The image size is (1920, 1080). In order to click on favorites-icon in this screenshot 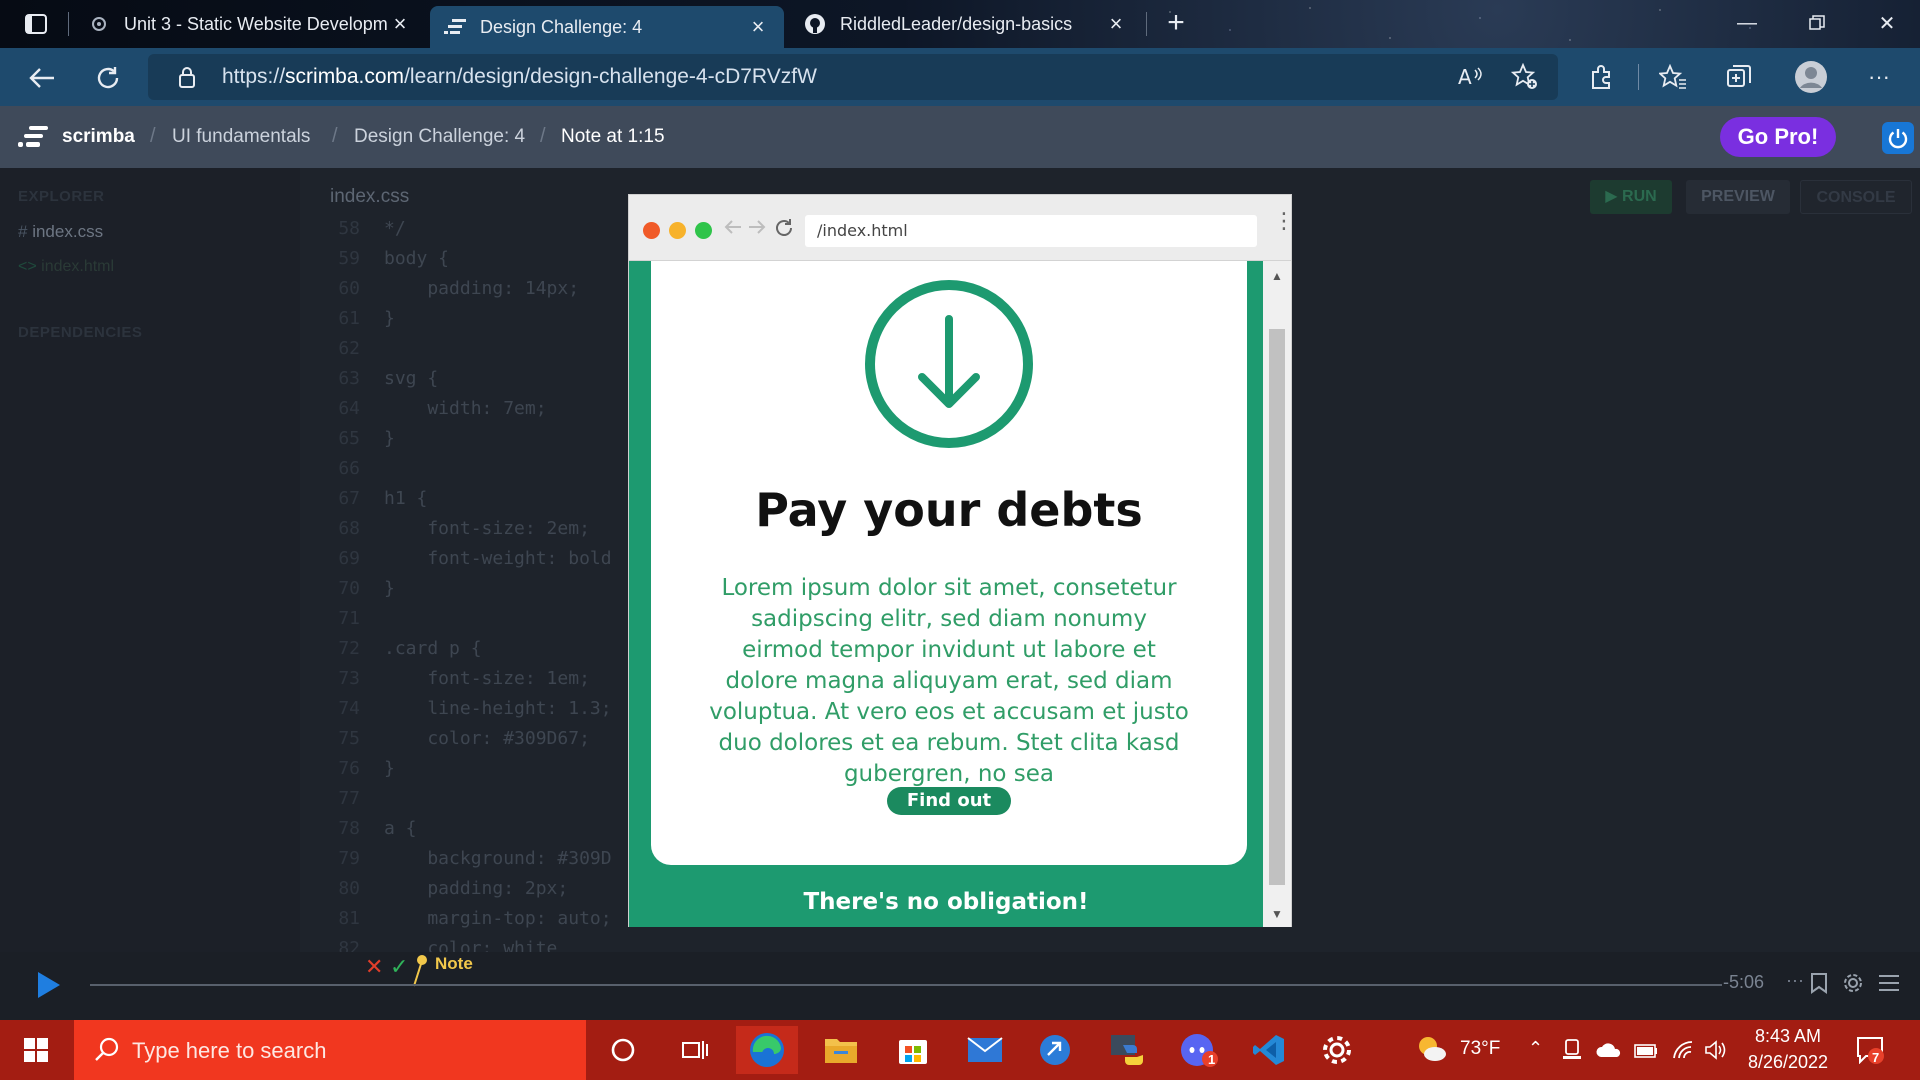, I will do `click(1673, 77)`.